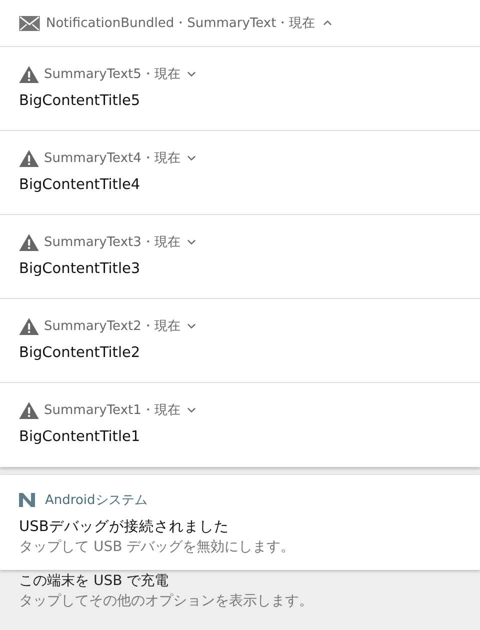 The height and width of the screenshot is (630, 480). What do you see at coordinates (112, 158) in the screenshot?
I see `notification-summary: SummaryText4・現在` at bounding box center [112, 158].